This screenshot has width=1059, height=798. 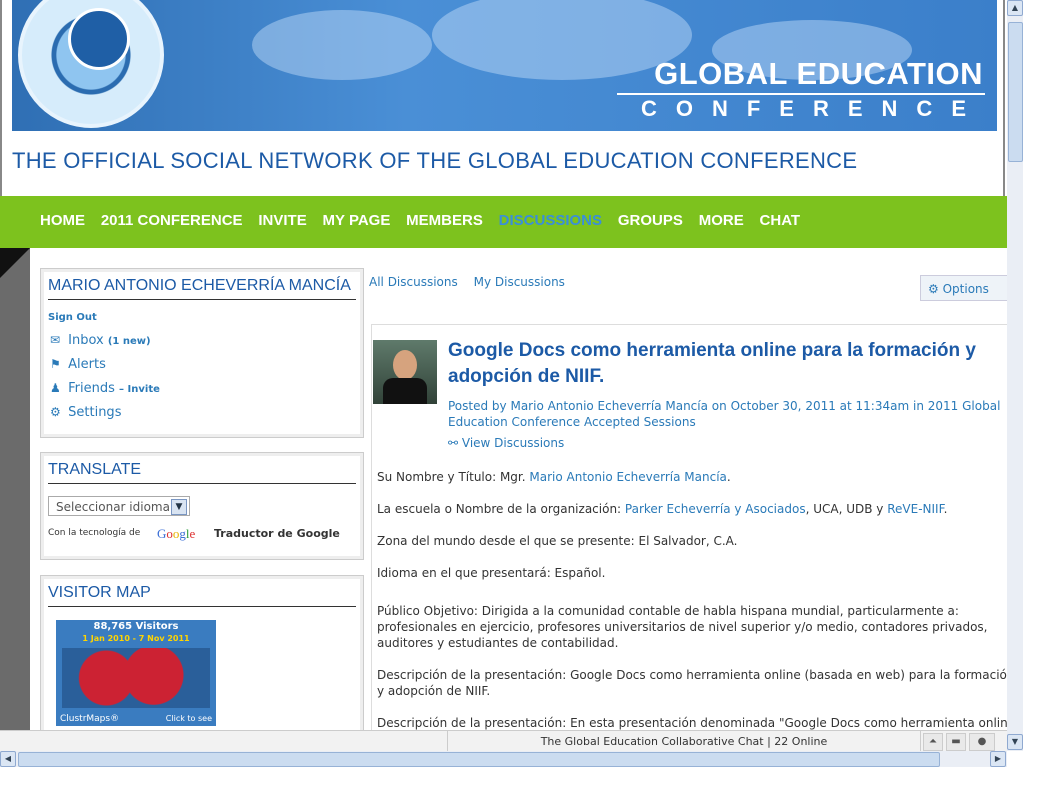 I want to click on para-org-mid: , UCA, UDB y, so click(x=844, y=509).